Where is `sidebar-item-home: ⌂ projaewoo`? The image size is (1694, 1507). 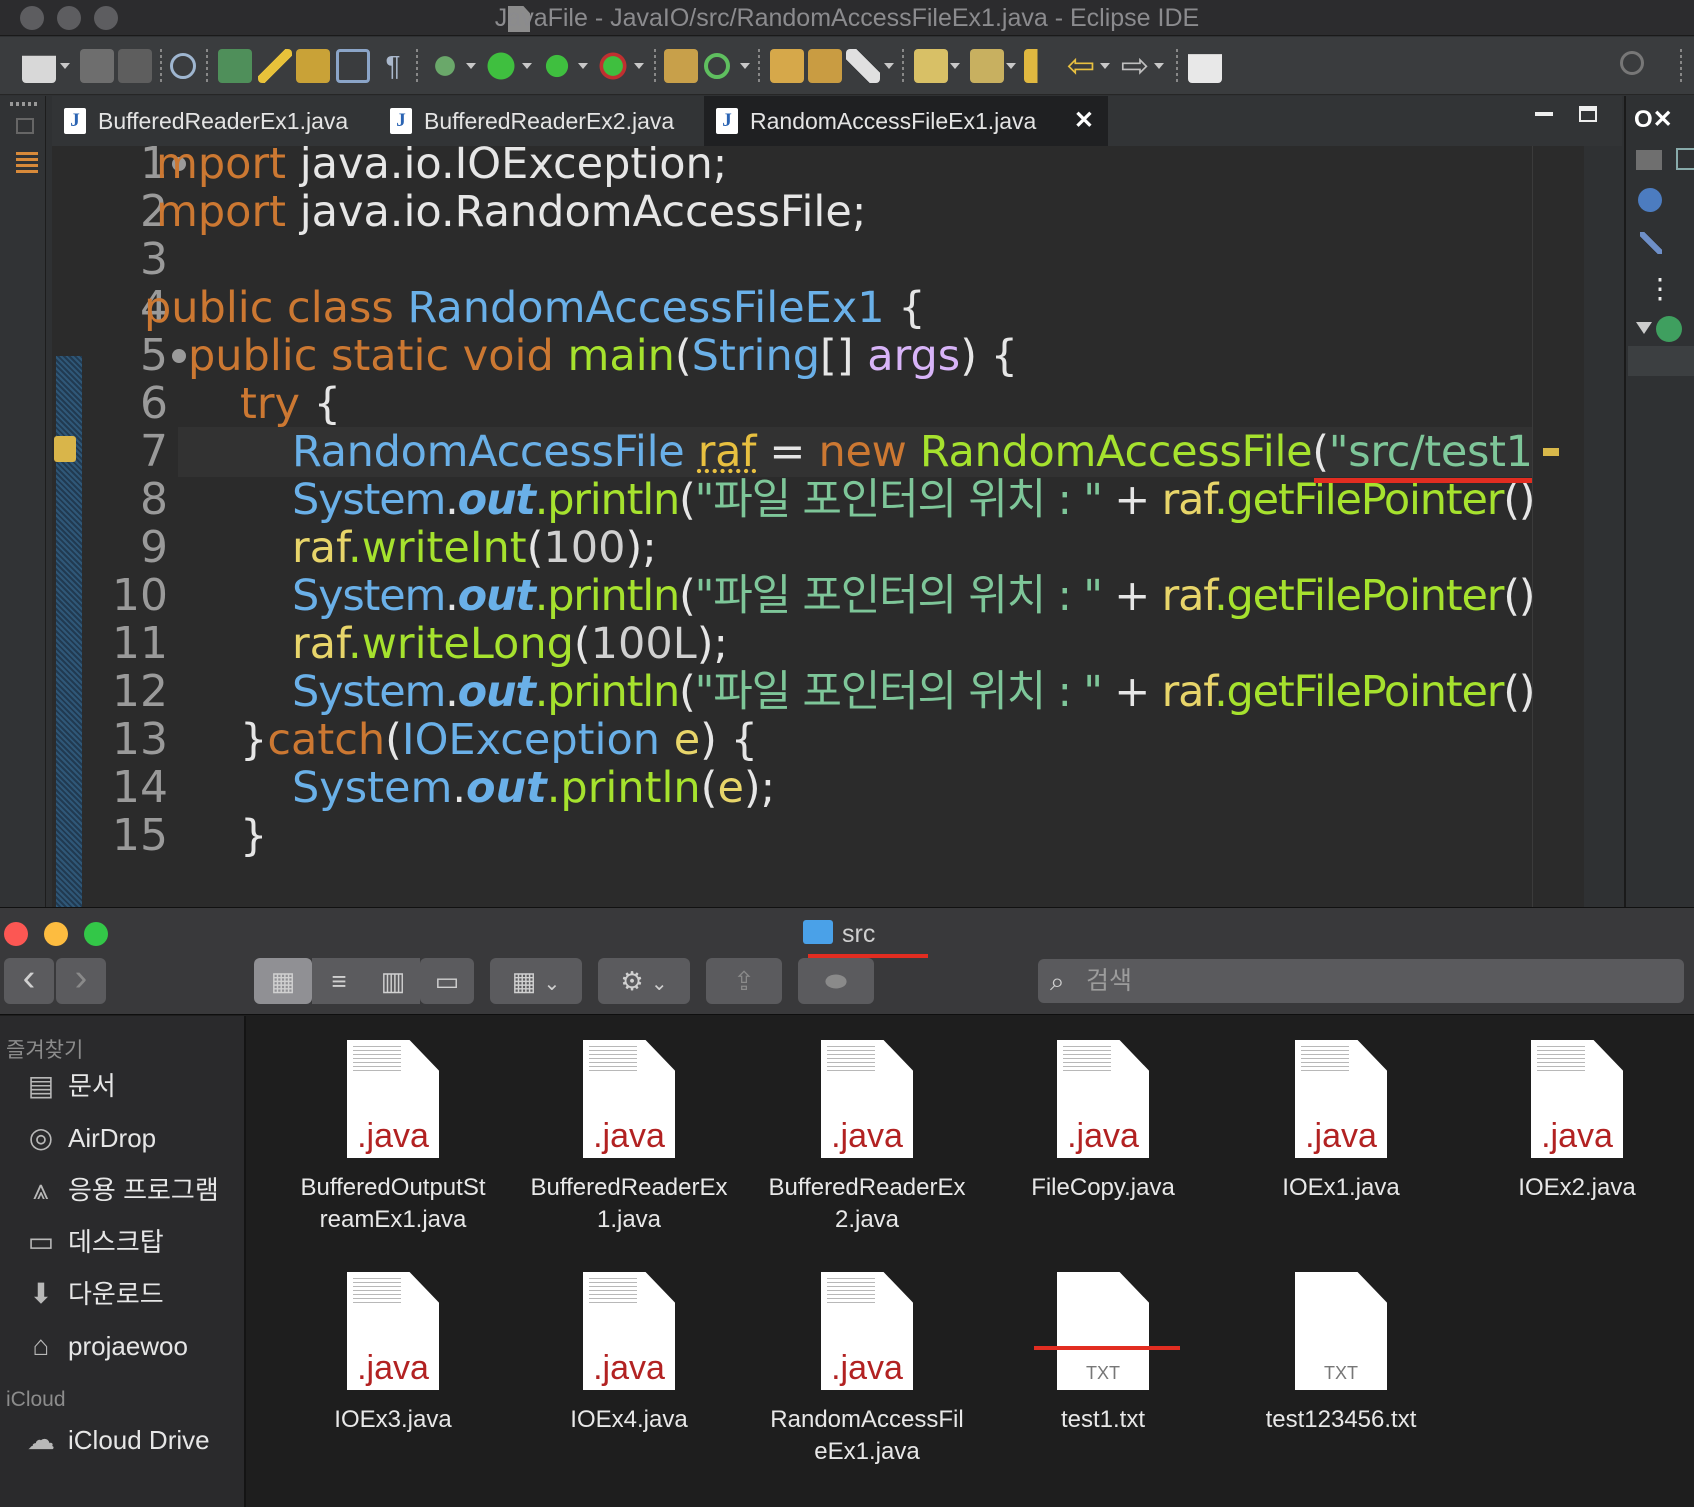 sidebar-item-home: ⌂ projaewoo is located at coordinates (106, 1346).